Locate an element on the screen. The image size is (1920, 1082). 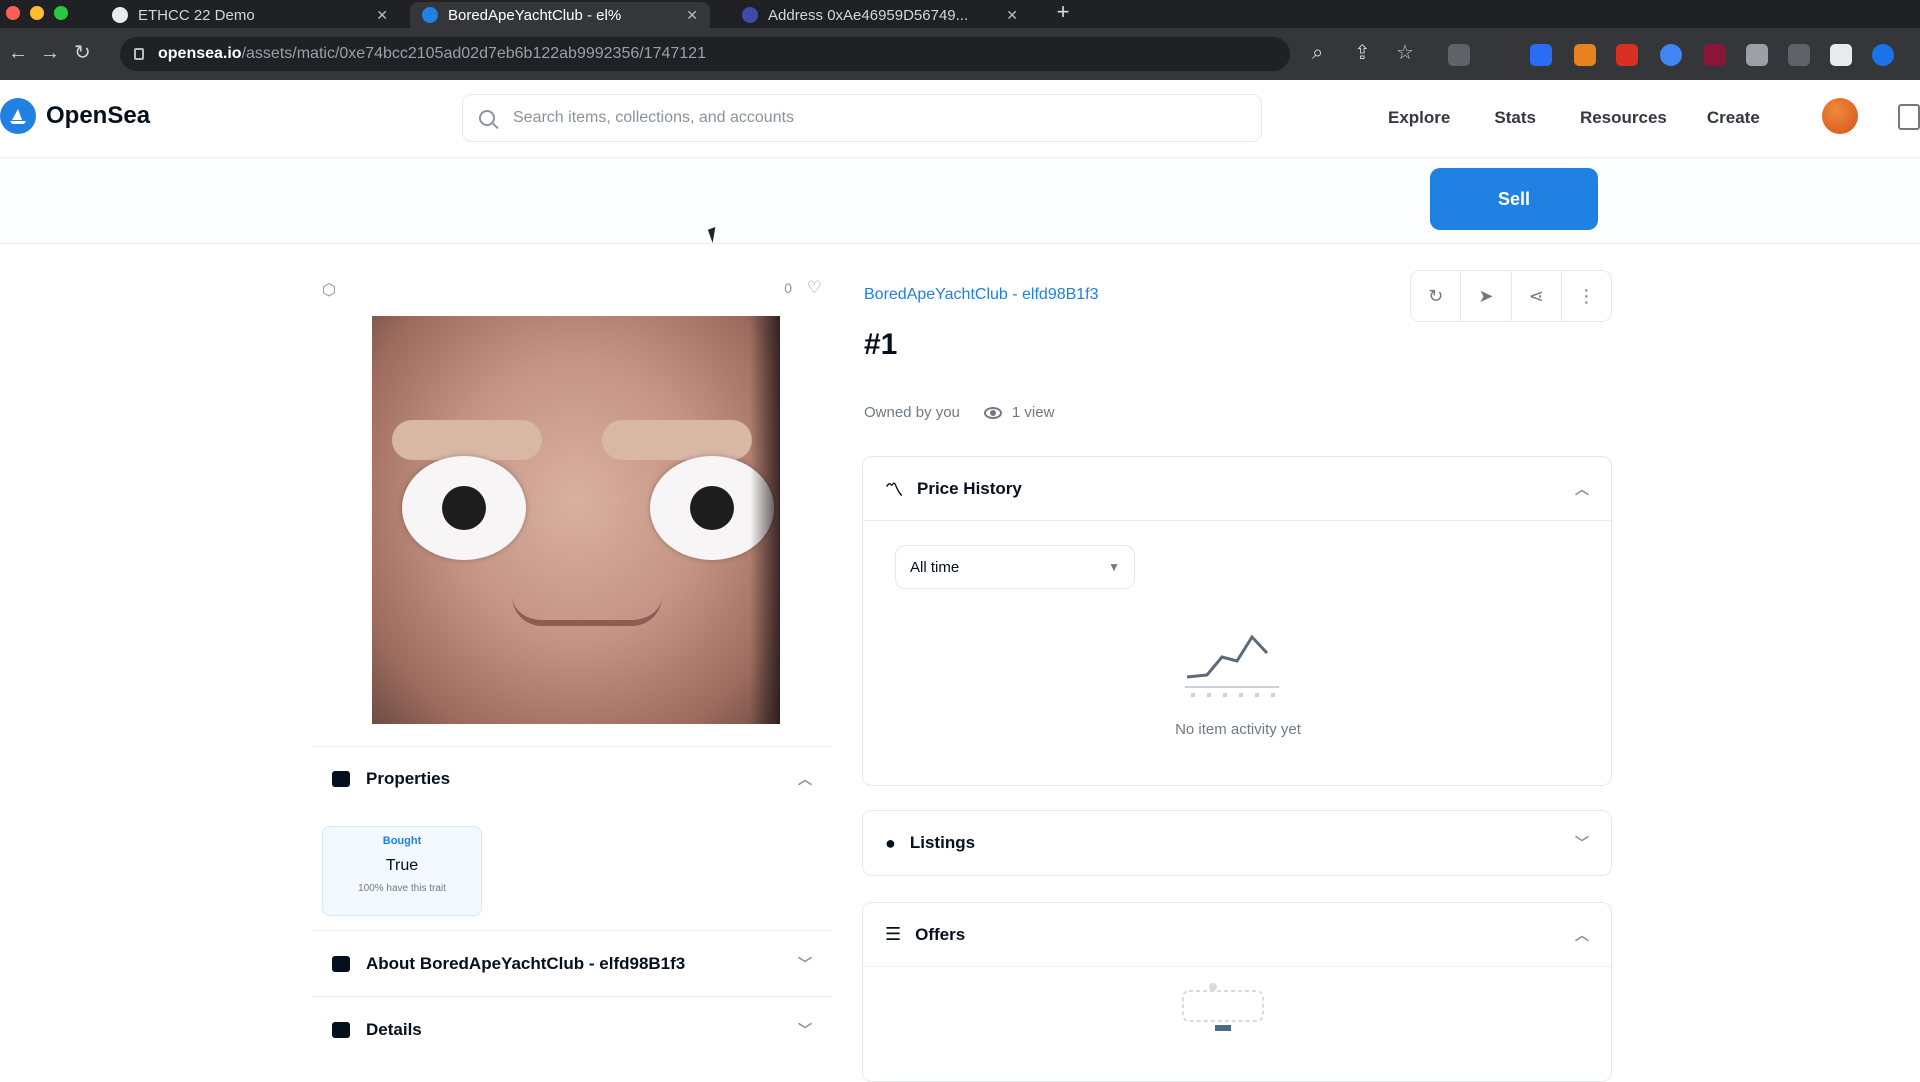
more-options-icon: ⋮ is located at coordinates (1586, 296).